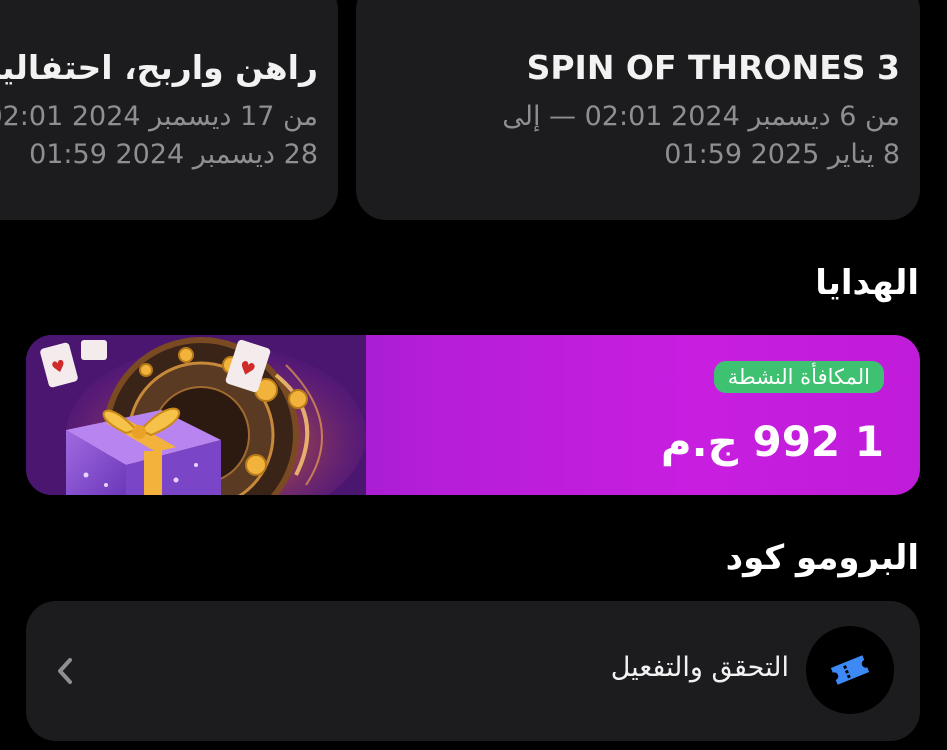  Describe the element at coordinates (159, 67) in the screenshot. I see `tournament-title: راهن واربح، احتفالية رأس السنة` at that location.